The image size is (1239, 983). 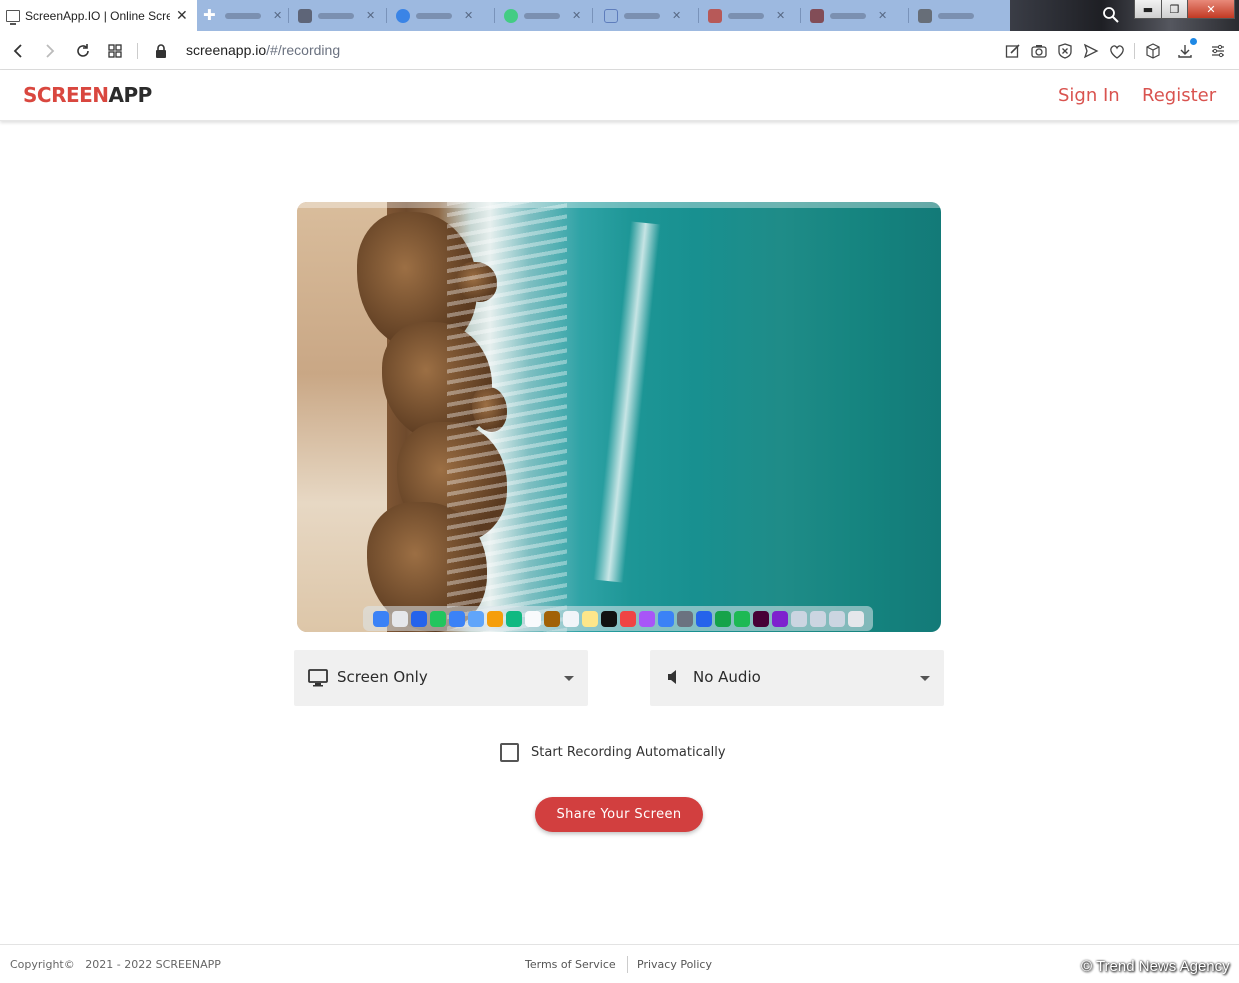 I want to click on audio-source-value: No Audio, so click(x=727, y=677).